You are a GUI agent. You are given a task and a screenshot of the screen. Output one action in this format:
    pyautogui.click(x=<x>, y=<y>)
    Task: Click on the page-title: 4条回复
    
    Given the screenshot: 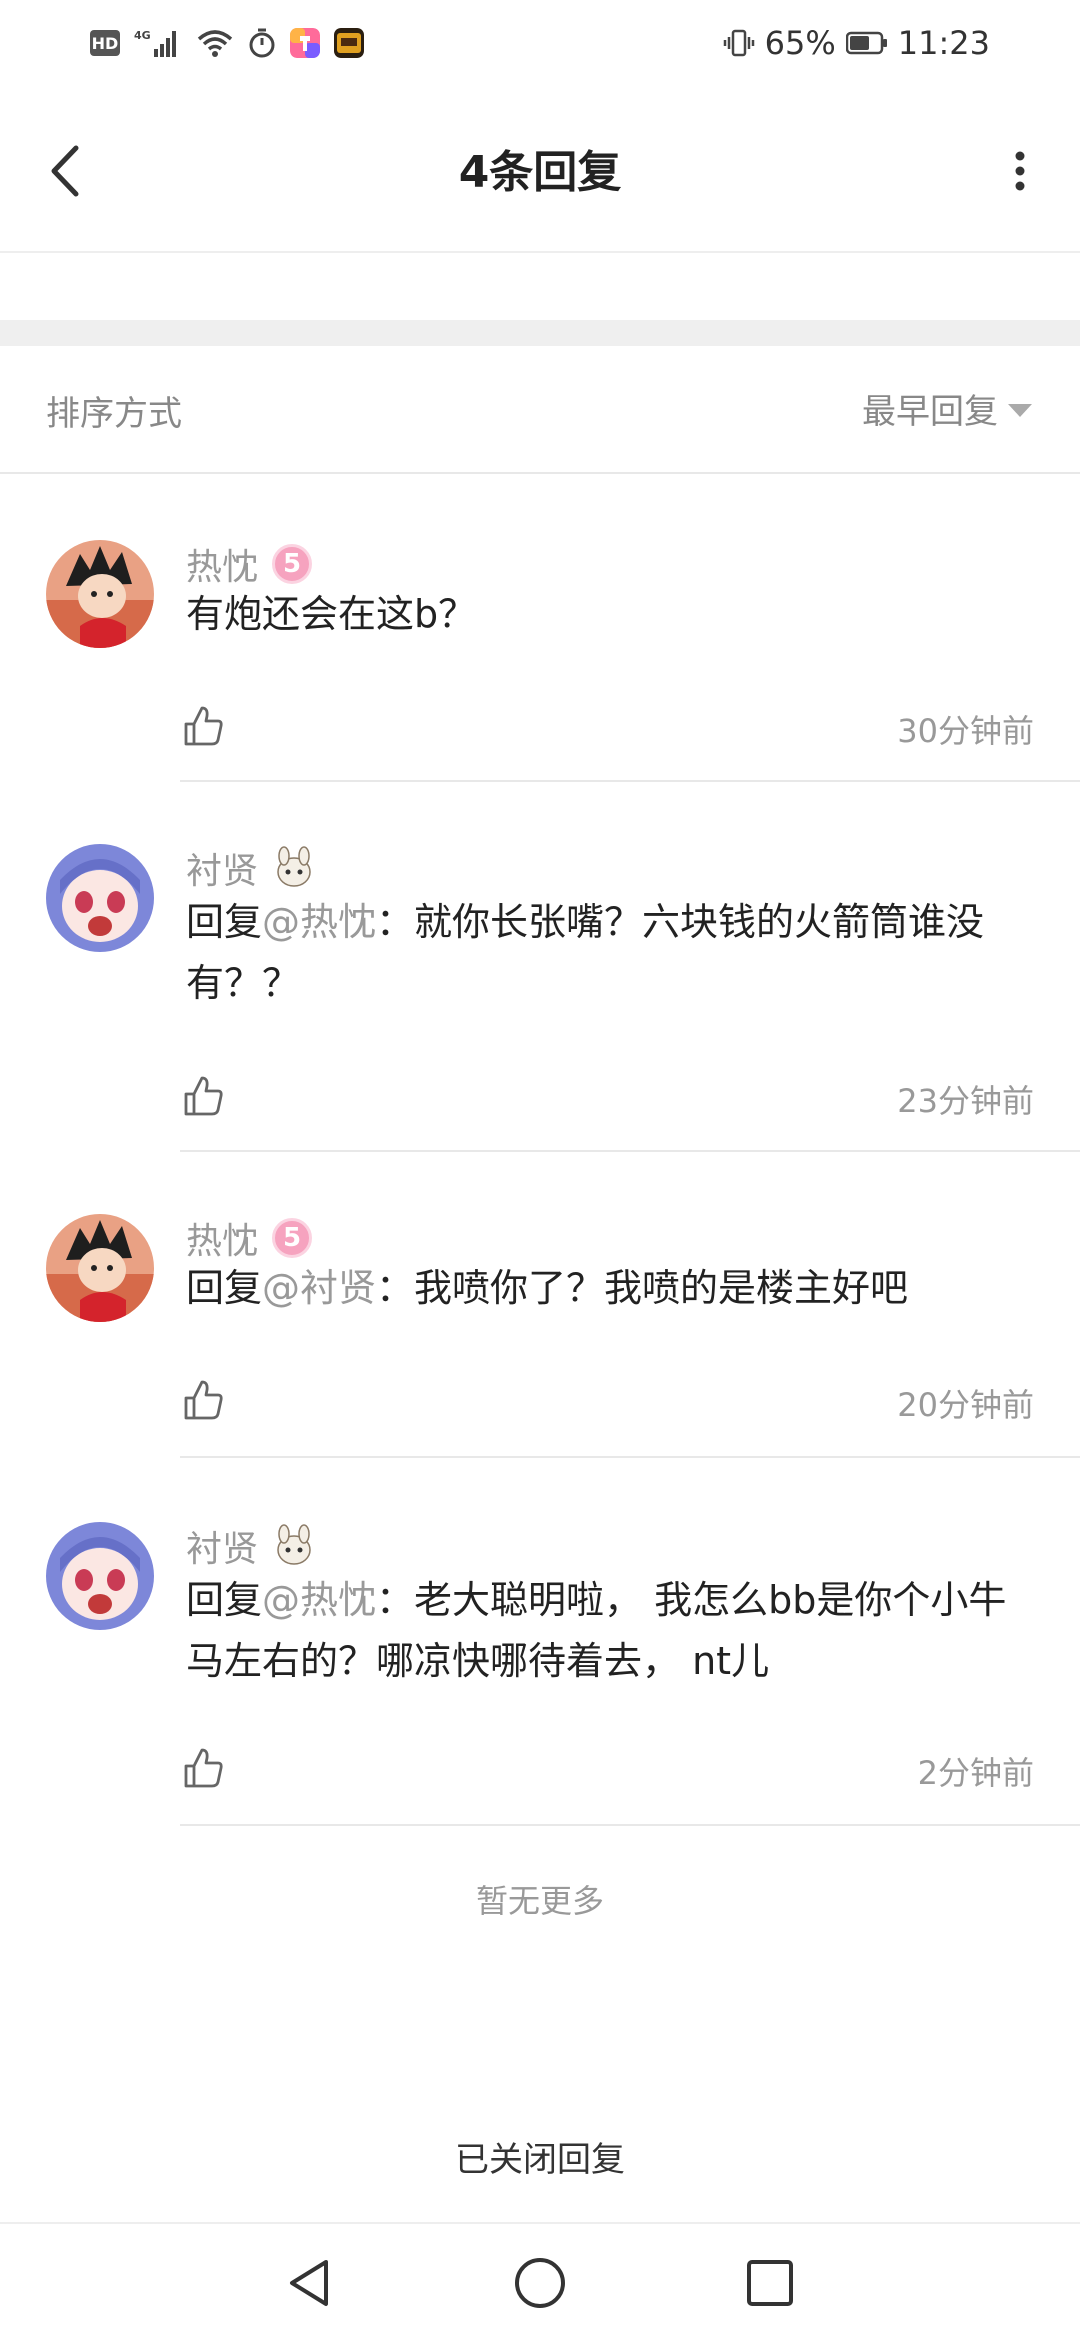 What is the action you would take?
    pyautogui.click(x=540, y=172)
    